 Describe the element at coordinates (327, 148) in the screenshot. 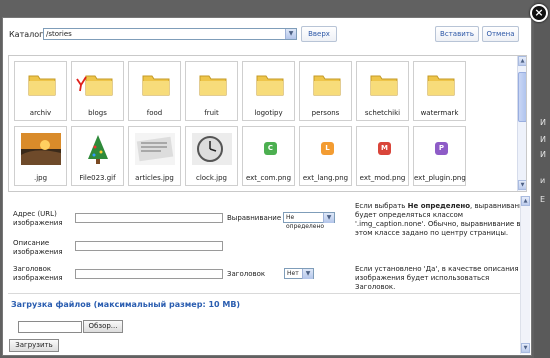

I see `language-icon: L` at that location.